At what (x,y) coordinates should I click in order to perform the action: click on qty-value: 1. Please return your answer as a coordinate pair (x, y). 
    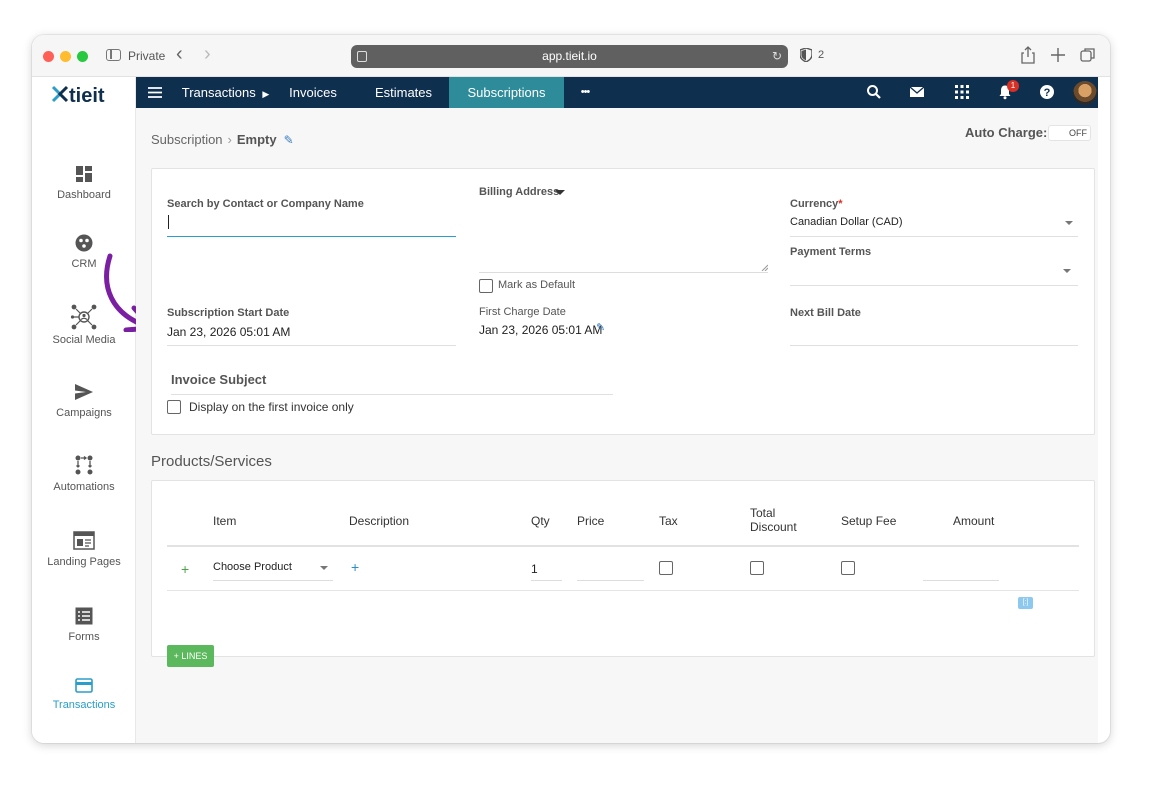
    Looking at the image, I should click on (534, 569).